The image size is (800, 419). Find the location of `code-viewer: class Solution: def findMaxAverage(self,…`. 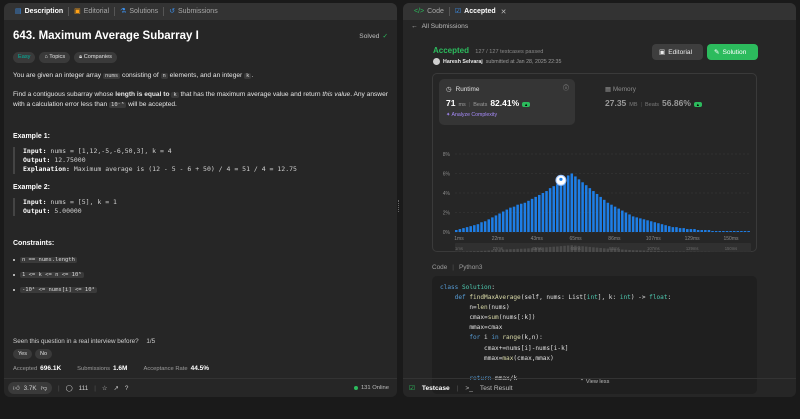

code-viewer: class Solution: def findMaxAverage(self,… is located at coordinates (594, 335).